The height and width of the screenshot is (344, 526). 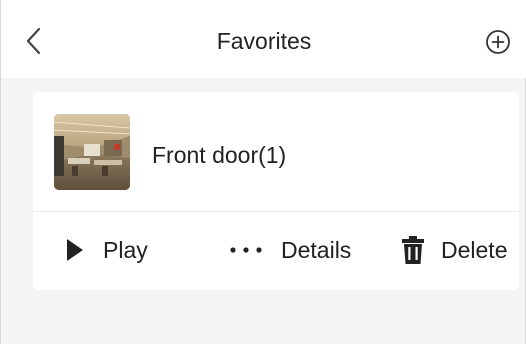 I want to click on add-favorite-button, so click(x=498, y=42).